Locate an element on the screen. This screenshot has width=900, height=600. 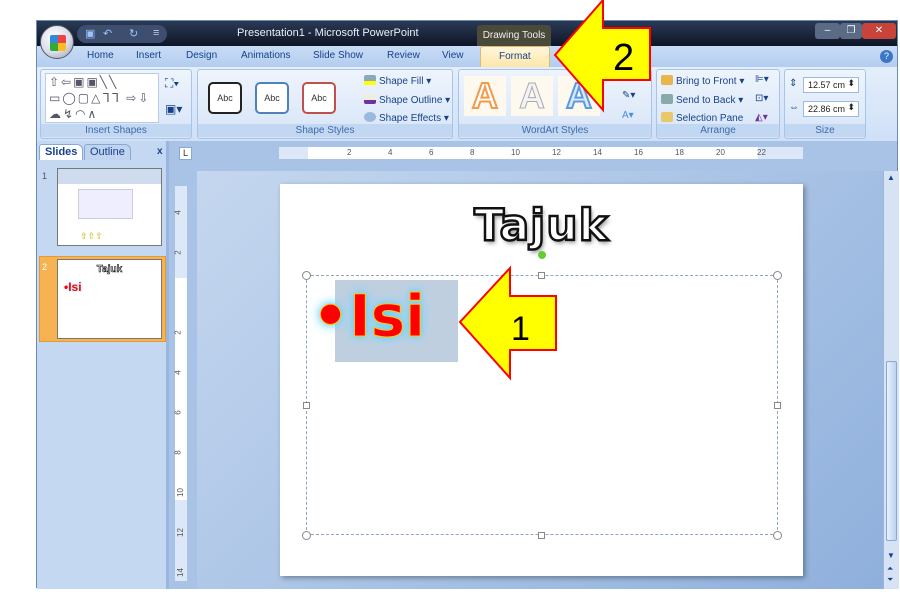
office-button is located at coordinates (57, 42).